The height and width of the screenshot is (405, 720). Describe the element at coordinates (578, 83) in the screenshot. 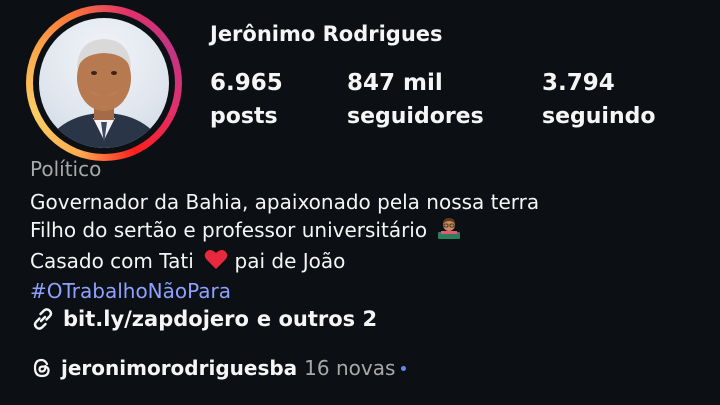

I see `stat-following-value: 3.794` at that location.